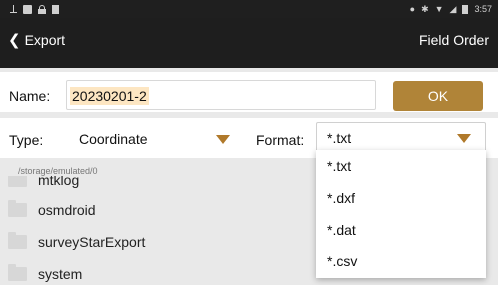 Image resolution: width=498 pixels, height=285 pixels. I want to click on name-input-value: 20230201-2, so click(109, 96).